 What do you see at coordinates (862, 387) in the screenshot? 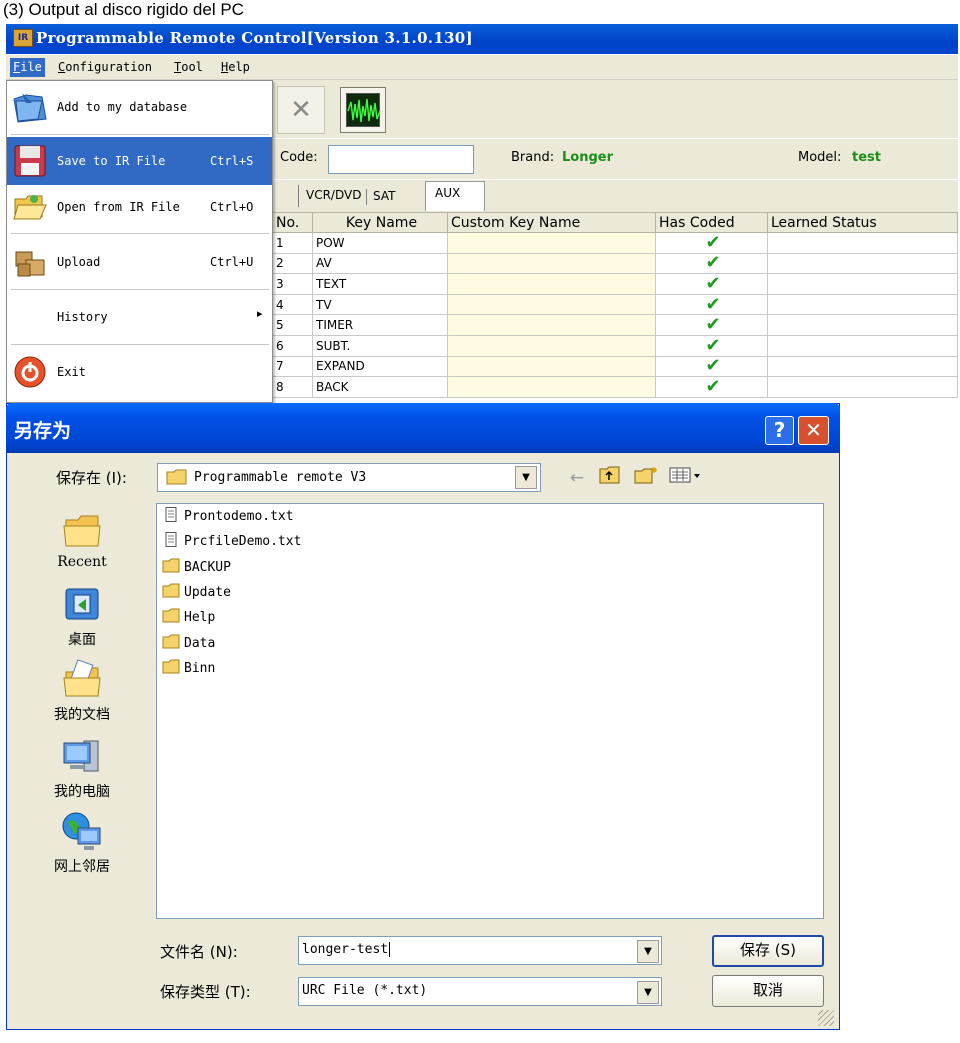
I see `cell-learned-status` at bounding box center [862, 387].